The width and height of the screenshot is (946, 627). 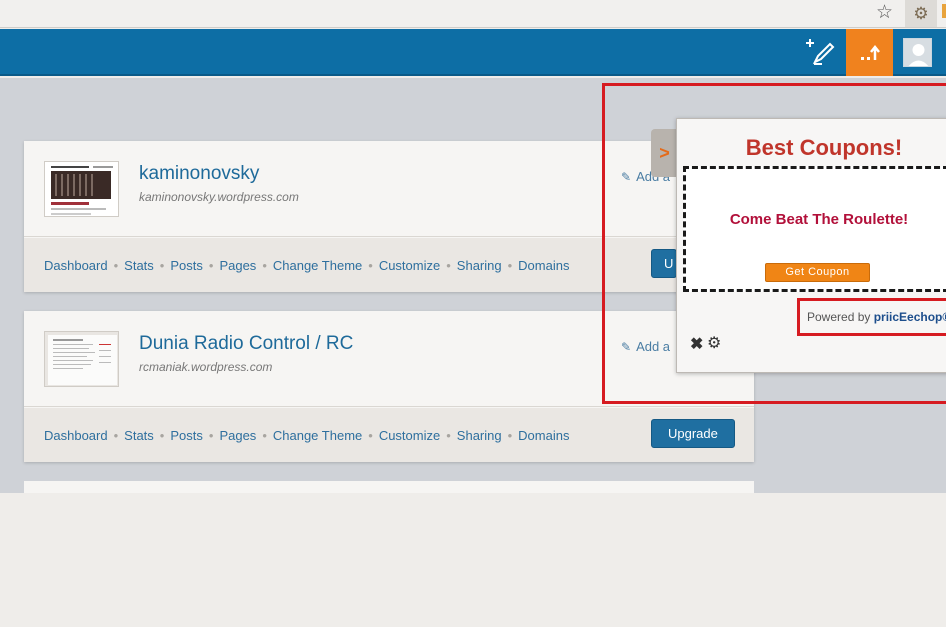 What do you see at coordinates (246, 344) in the screenshot?
I see `site-name: Dunia Radio Control / RC` at bounding box center [246, 344].